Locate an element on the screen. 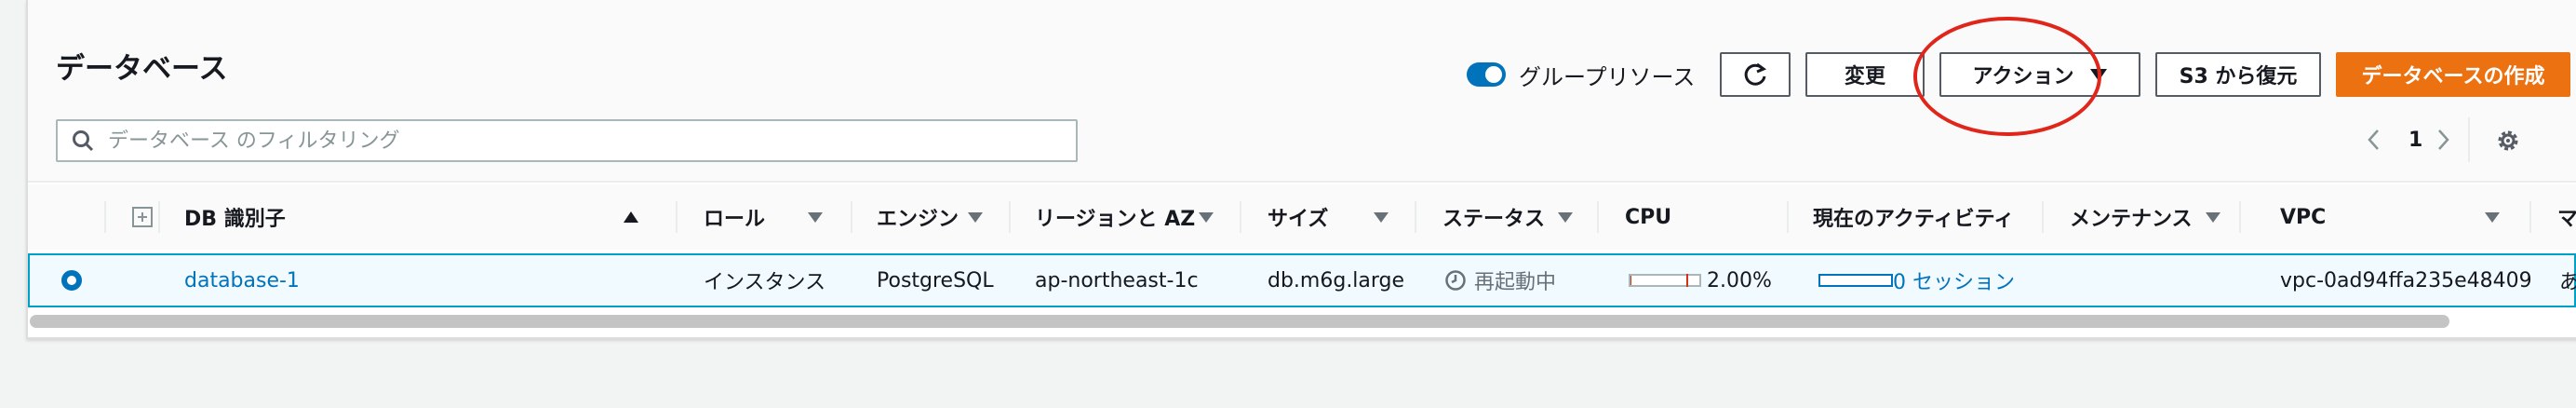  column-header-db-id: DB 識別子 is located at coordinates (235, 217).